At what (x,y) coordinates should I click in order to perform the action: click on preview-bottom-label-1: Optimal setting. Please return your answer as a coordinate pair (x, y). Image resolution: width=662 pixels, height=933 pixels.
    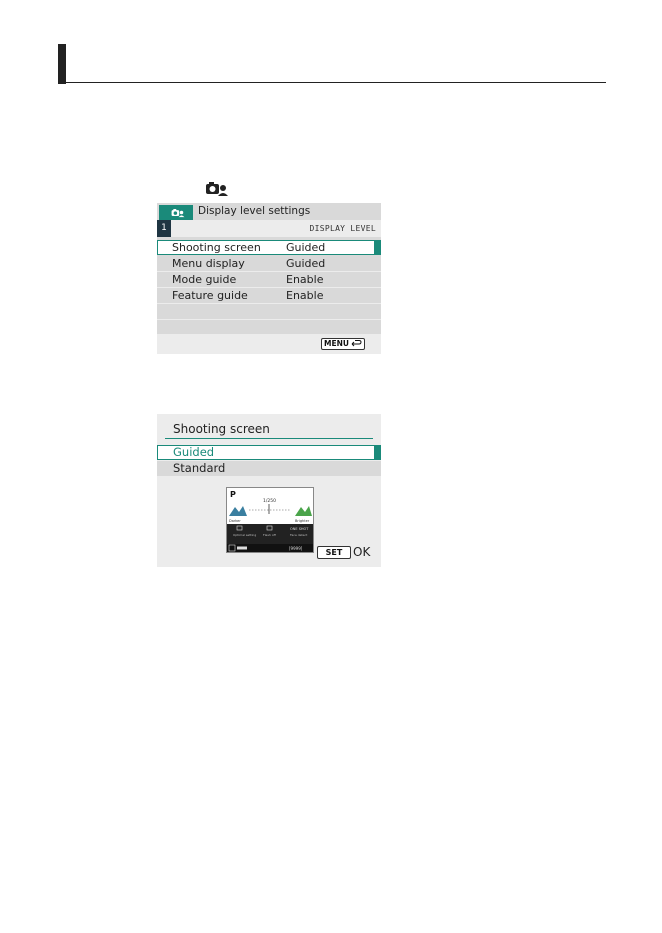
    Looking at the image, I should click on (244, 535).